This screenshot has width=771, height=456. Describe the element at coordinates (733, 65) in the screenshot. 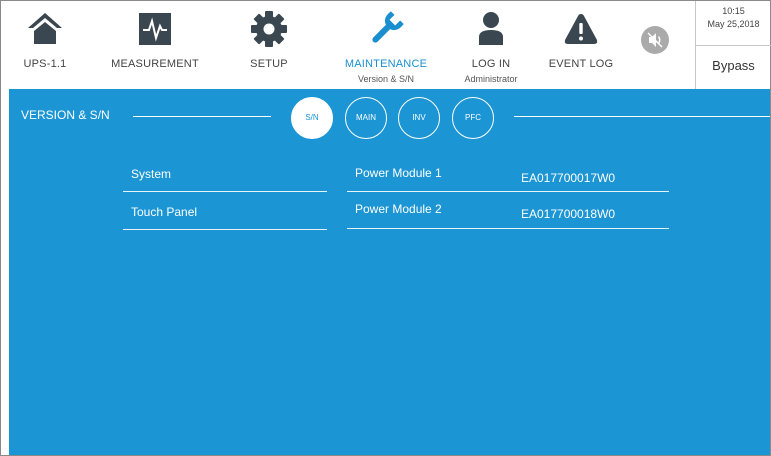

I see `operating-mode: Bypass` at that location.